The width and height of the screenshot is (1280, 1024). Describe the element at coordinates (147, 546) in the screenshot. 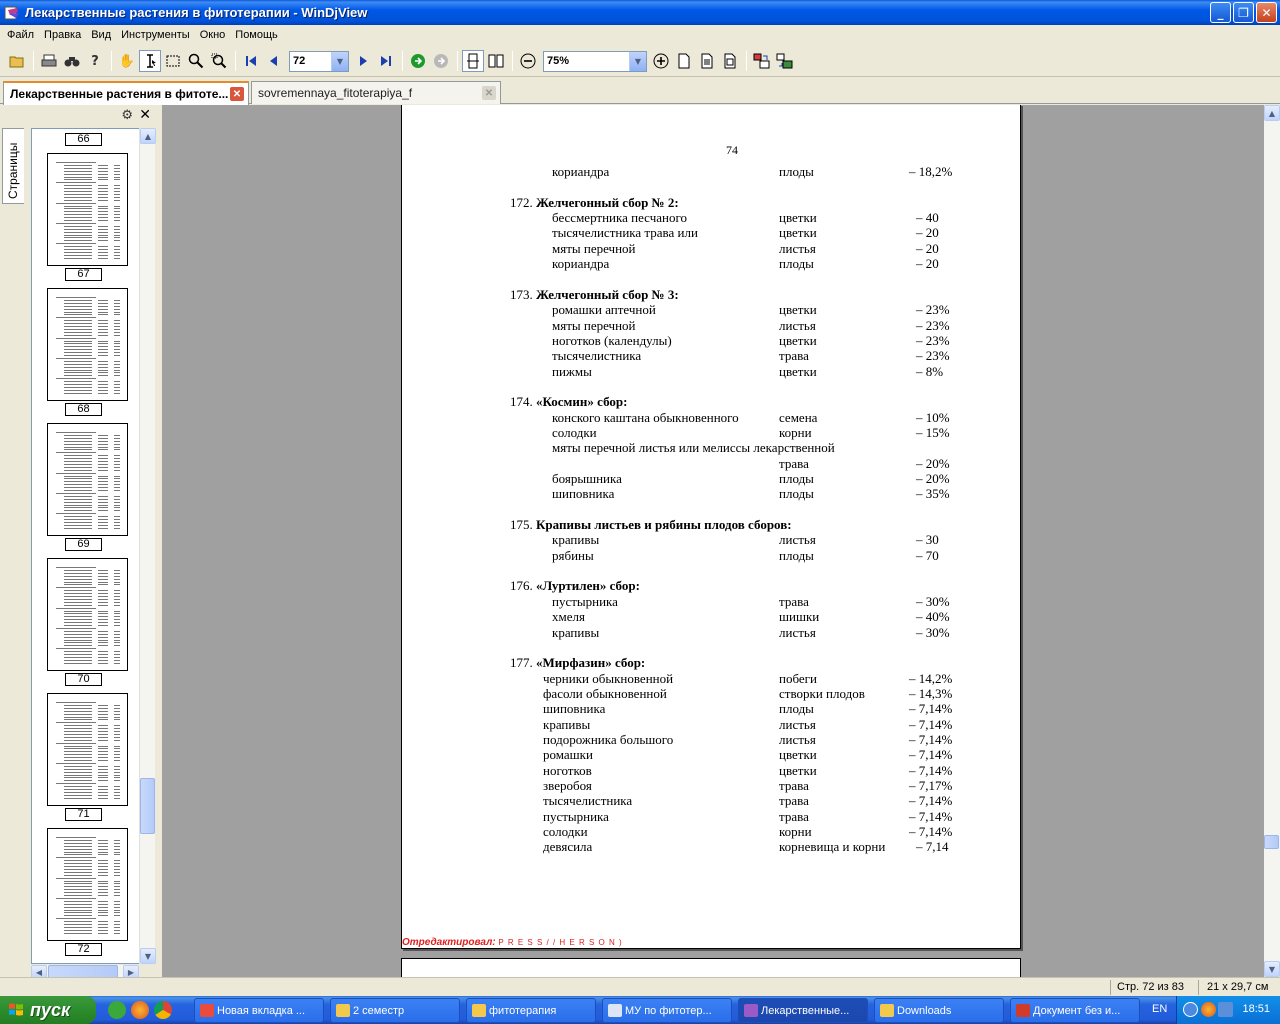

I see `thumbnail-scrollbar: ▲ ▼` at that location.